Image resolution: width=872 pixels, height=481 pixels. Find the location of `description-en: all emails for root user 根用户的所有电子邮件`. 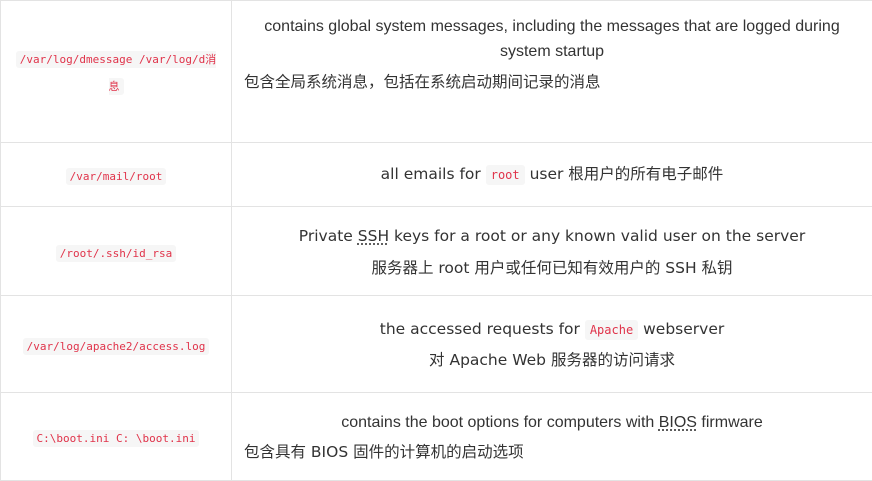

description-en: all emails for root user 根用户的所有电子邮件 is located at coordinates (552, 175).